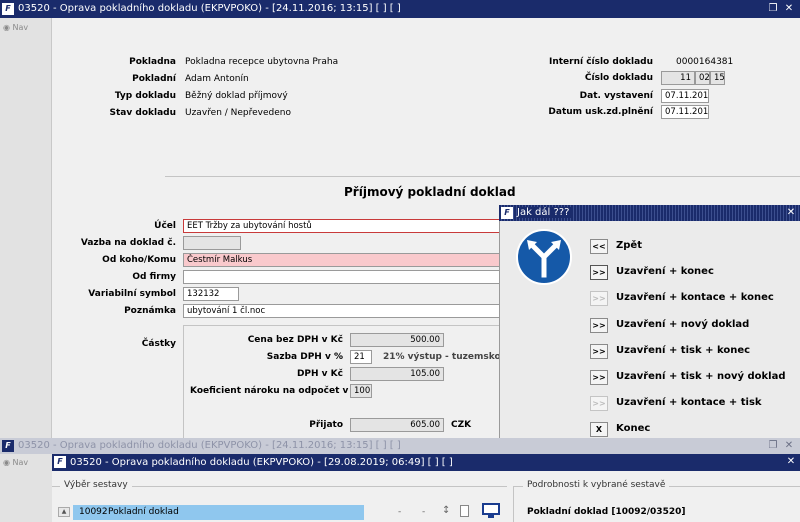 Image resolution: width=800 pixels, height=522 pixels. Describe the element at coordinates (424, 512) in the screenshot. I see `row-dash-2: -` at that location.